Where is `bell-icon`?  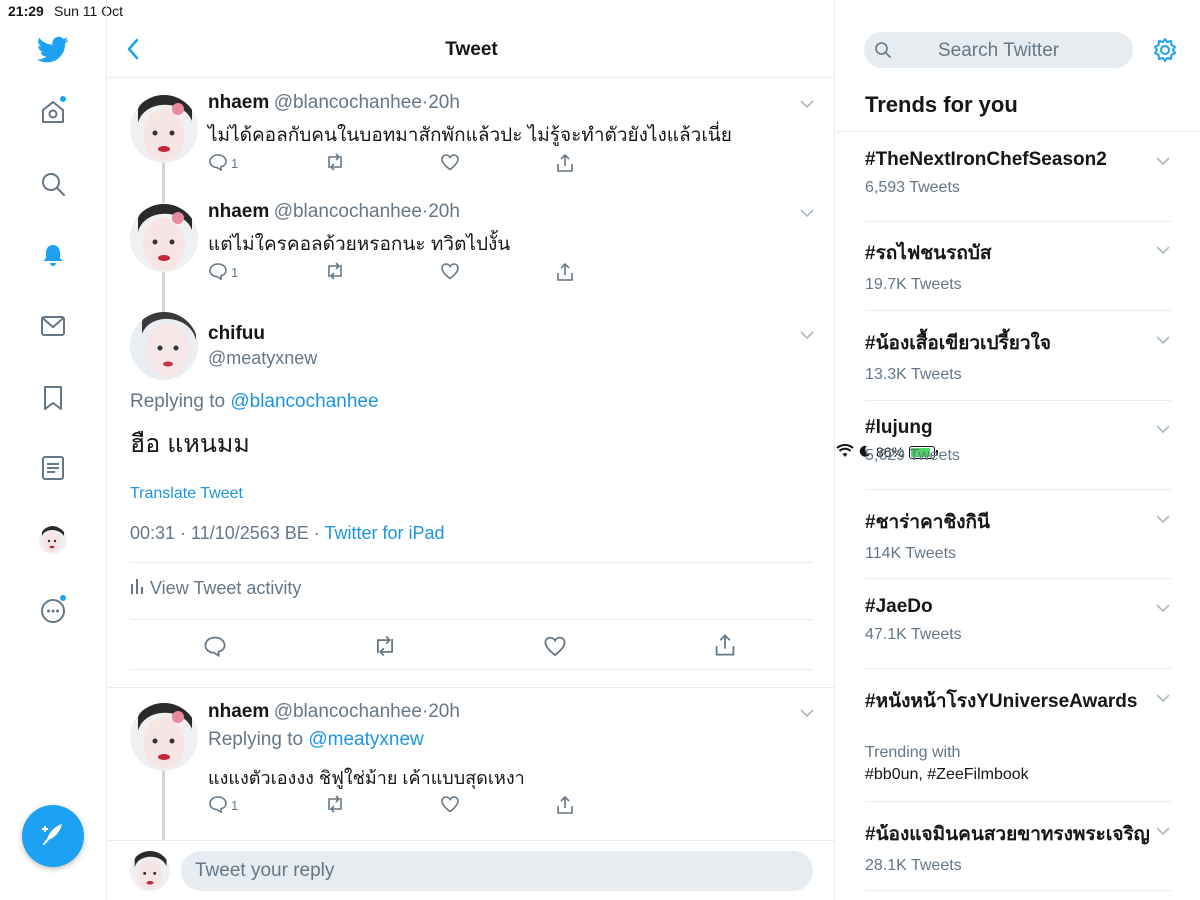
bell-icon is located at coordinates (53, 255).